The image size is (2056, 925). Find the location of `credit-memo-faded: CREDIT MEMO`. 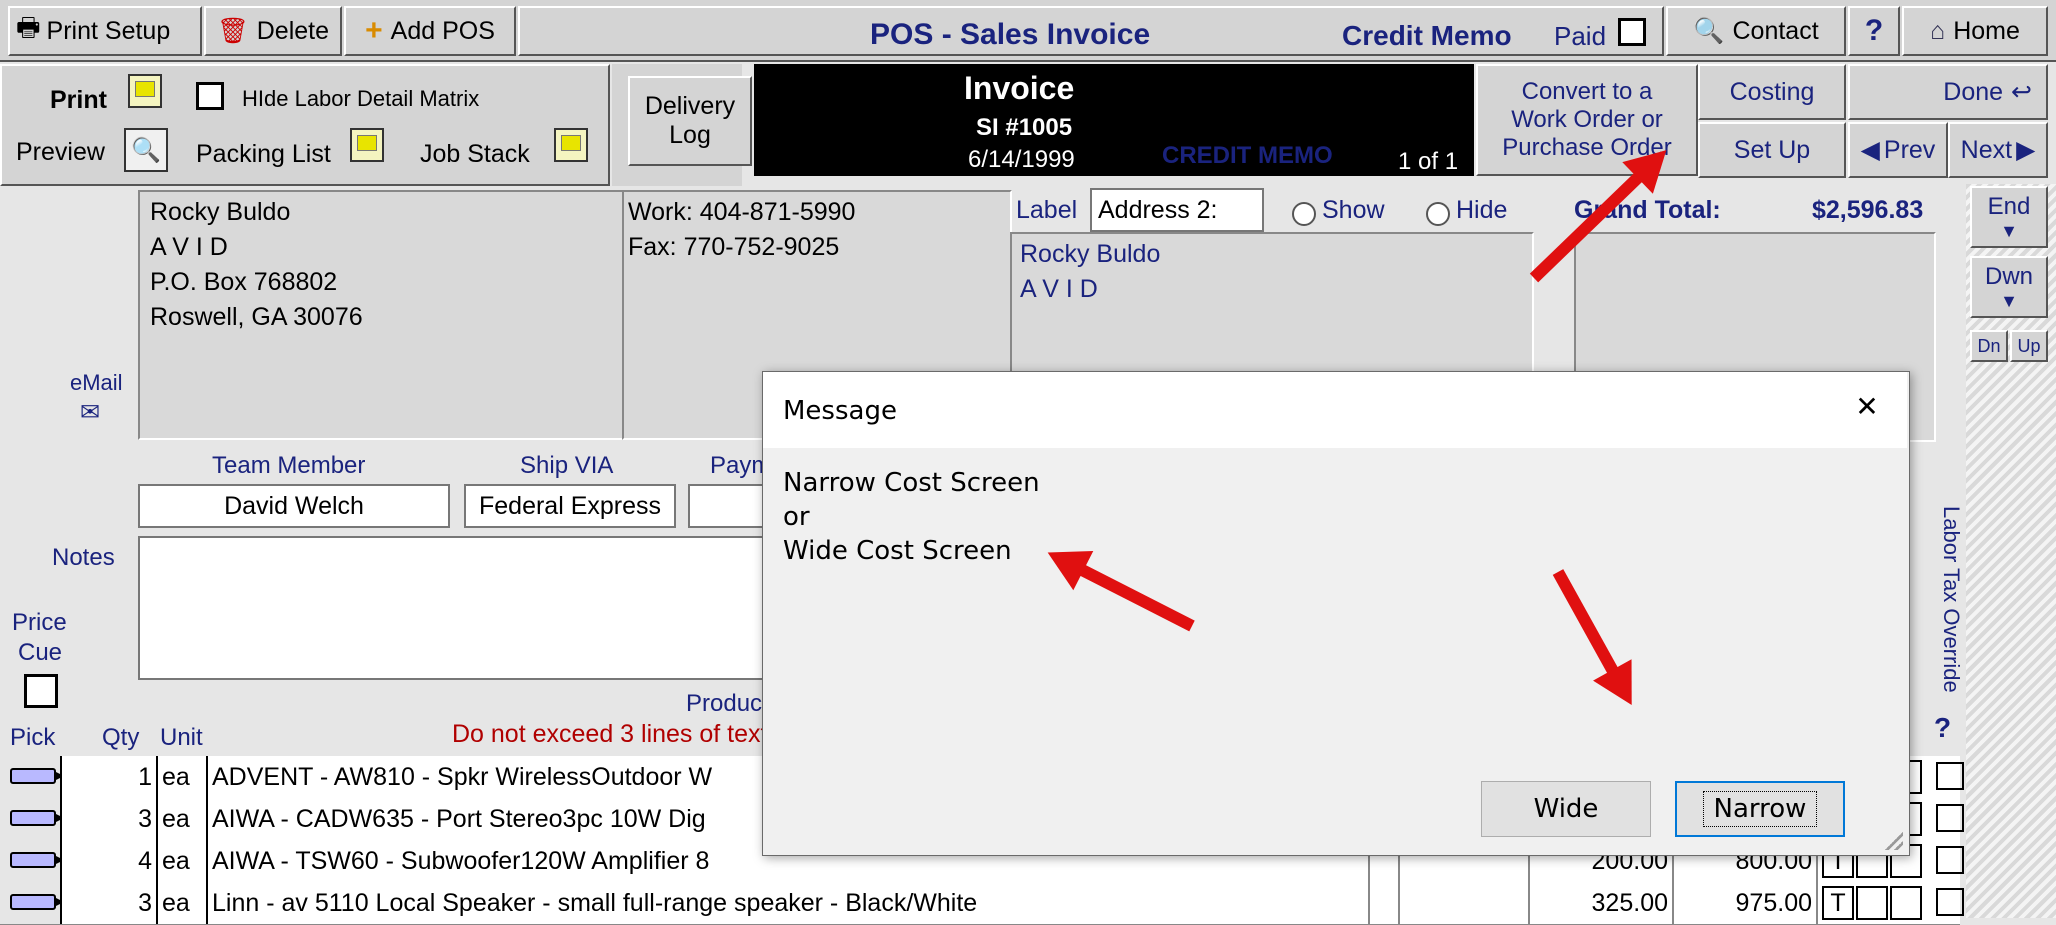

credit-memo-faded: CREDIT MEMO is located at coordinates (1247, 155).